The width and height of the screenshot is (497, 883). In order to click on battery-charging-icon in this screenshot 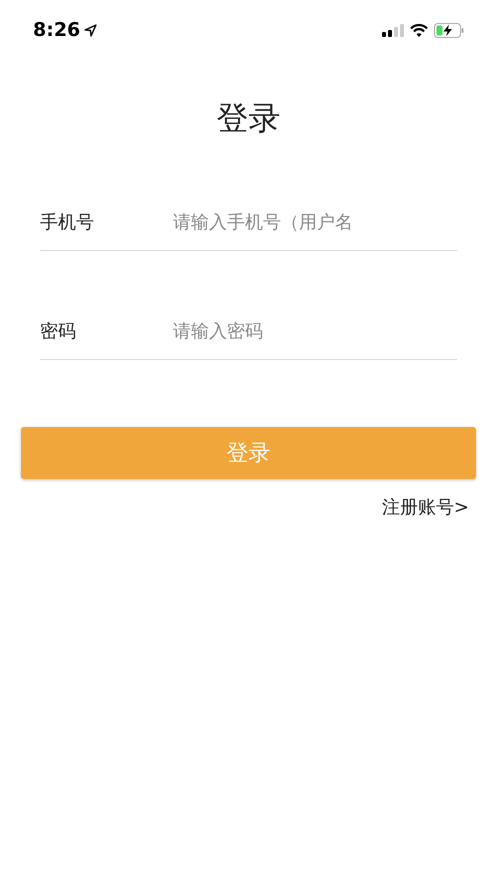, I will do `click(449, 30)`.